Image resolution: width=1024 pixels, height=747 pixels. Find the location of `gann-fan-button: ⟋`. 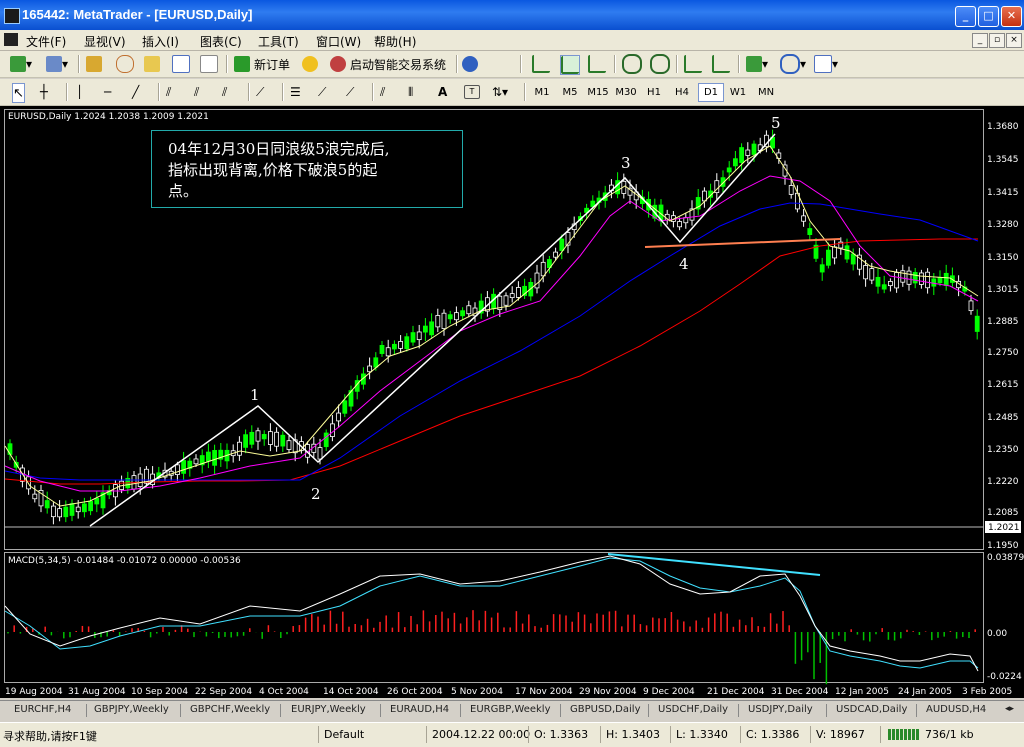

gann-fan-button: ⟋ is located at coordinates (260, 92).